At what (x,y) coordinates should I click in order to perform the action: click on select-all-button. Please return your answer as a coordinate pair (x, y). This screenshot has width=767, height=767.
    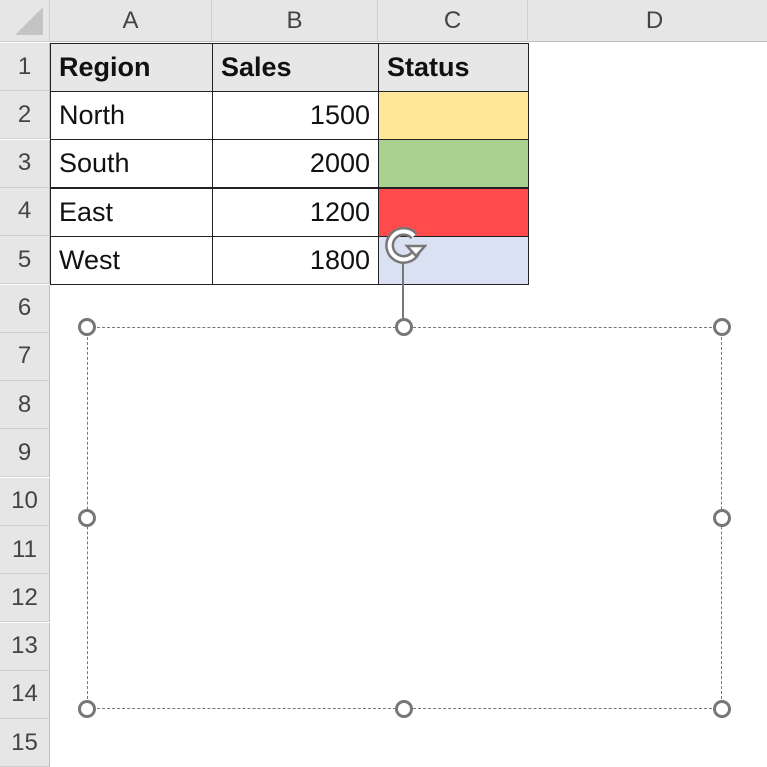
    Looking at the image, I should click on (25, 21).